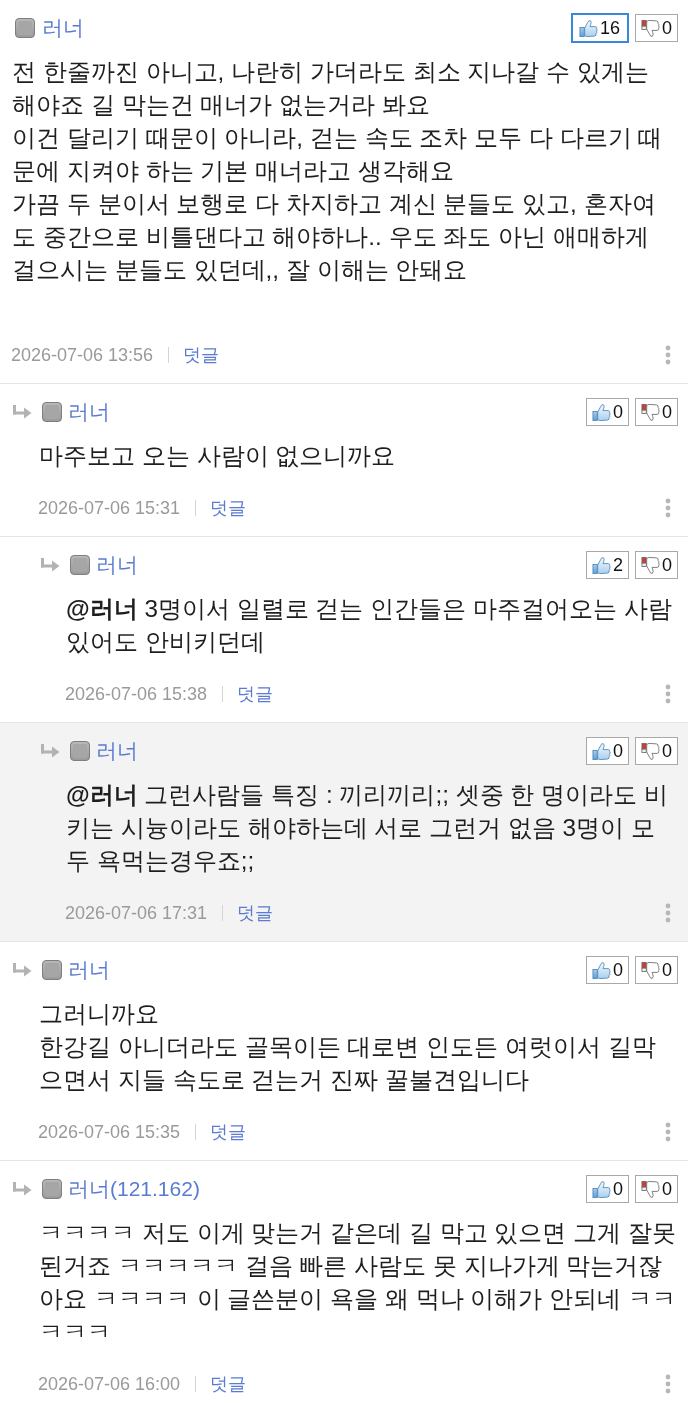  Describe the element at coordinates (109, 1384) in the screenshot. I see `comment-date: 2026-07-06 16:00` at that location.